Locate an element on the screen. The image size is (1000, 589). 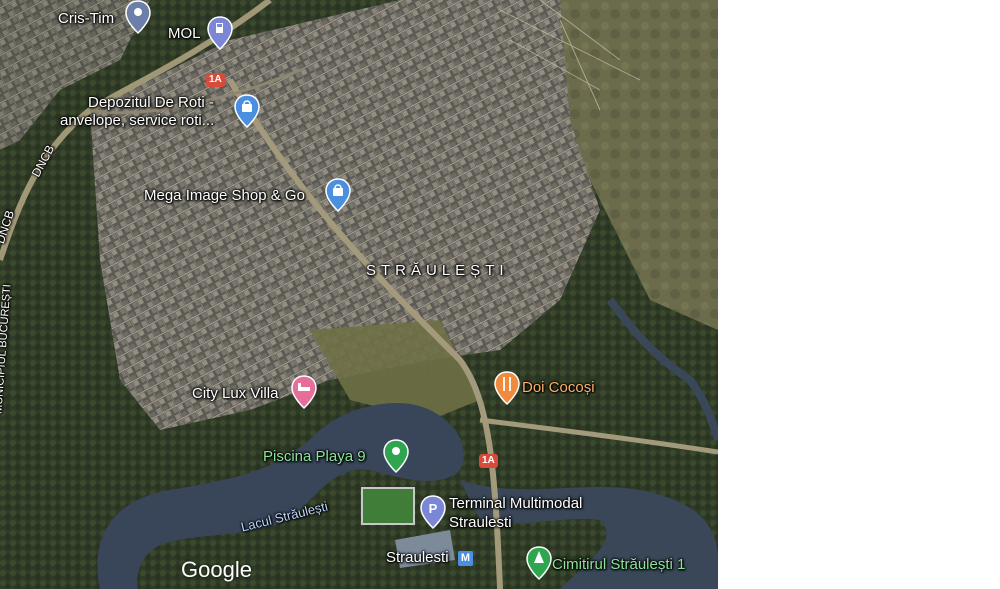
poi-label-cimitirul: Cimitirul Străulești 1 is located at coordinates (618, 565).